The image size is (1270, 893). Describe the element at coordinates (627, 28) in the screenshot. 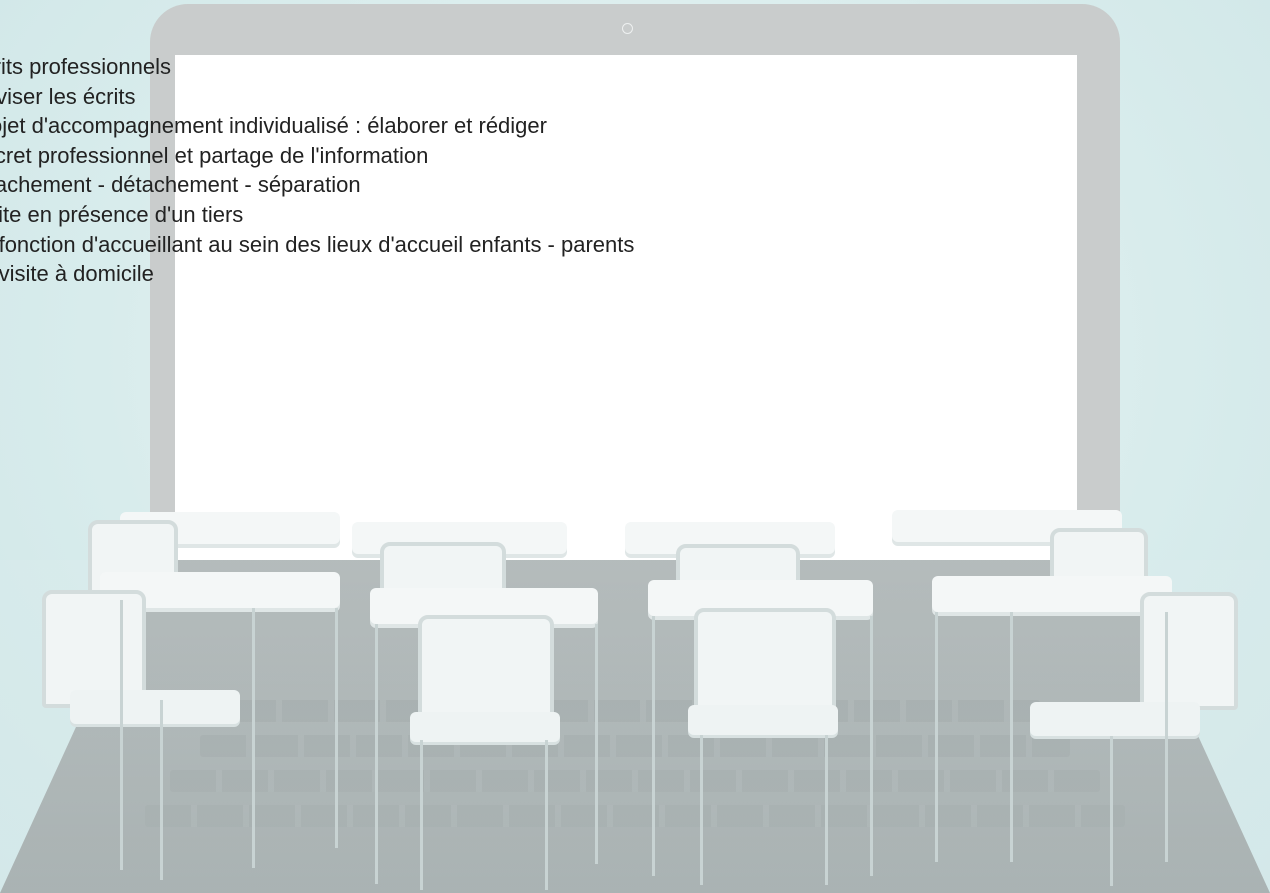

I see `webcam-icon` at that location.